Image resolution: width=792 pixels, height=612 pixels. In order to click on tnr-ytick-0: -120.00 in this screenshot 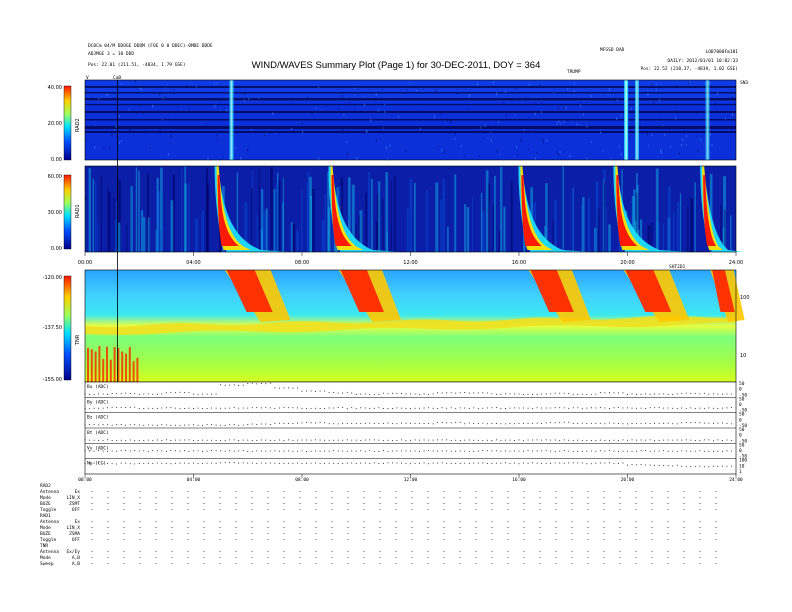, I will do `click(52, 278)`.